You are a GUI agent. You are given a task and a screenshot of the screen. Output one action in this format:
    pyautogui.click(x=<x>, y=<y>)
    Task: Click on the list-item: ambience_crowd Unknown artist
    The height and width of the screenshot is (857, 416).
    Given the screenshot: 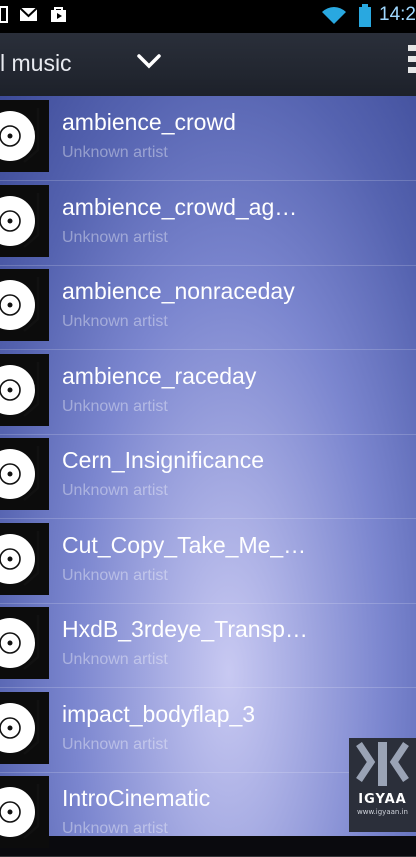 What is the action you would take?
    pyautogui.click(x=208, y=138)
    